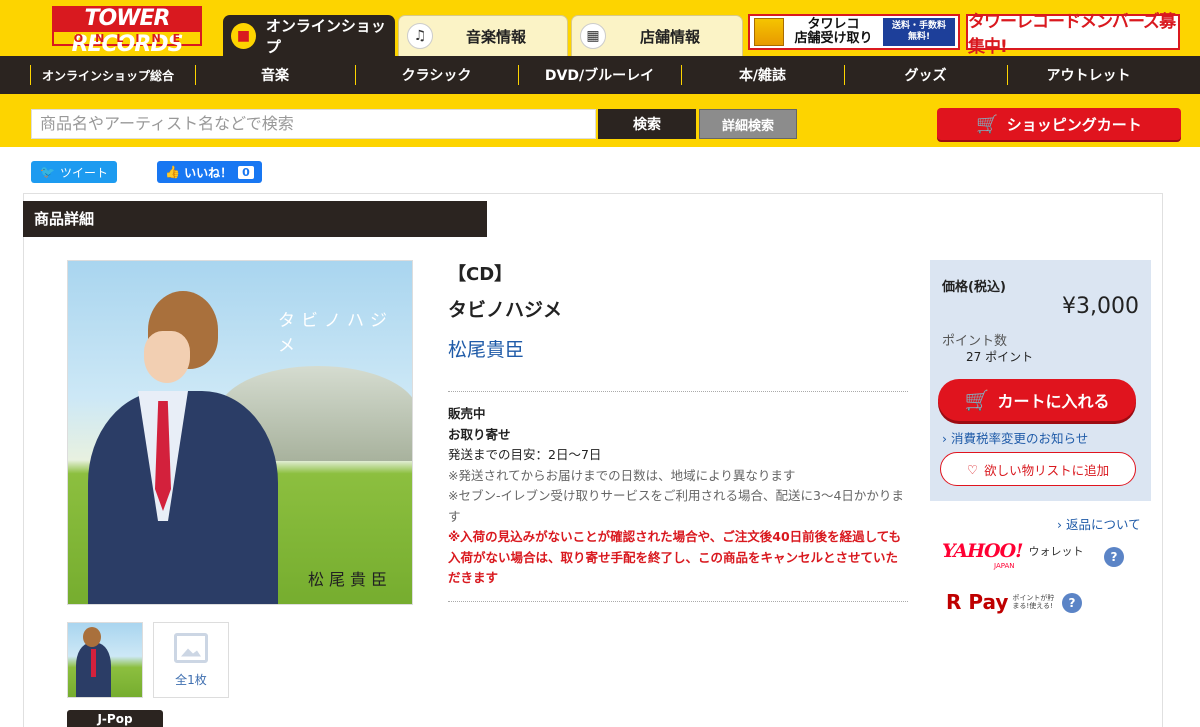 This screenshot has width=1200, height=727. I want to click on shopping-cart-button: 🛒 ショッピングカート, so click(1059, 124).